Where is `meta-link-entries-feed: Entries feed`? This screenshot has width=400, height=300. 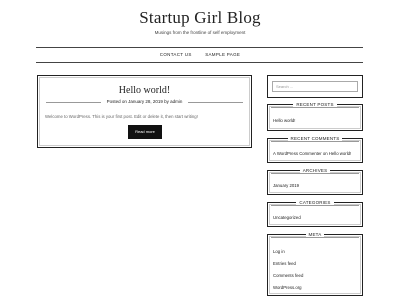 meta-link-entries-feed: Entries feed is located at coordinates (284, 263).